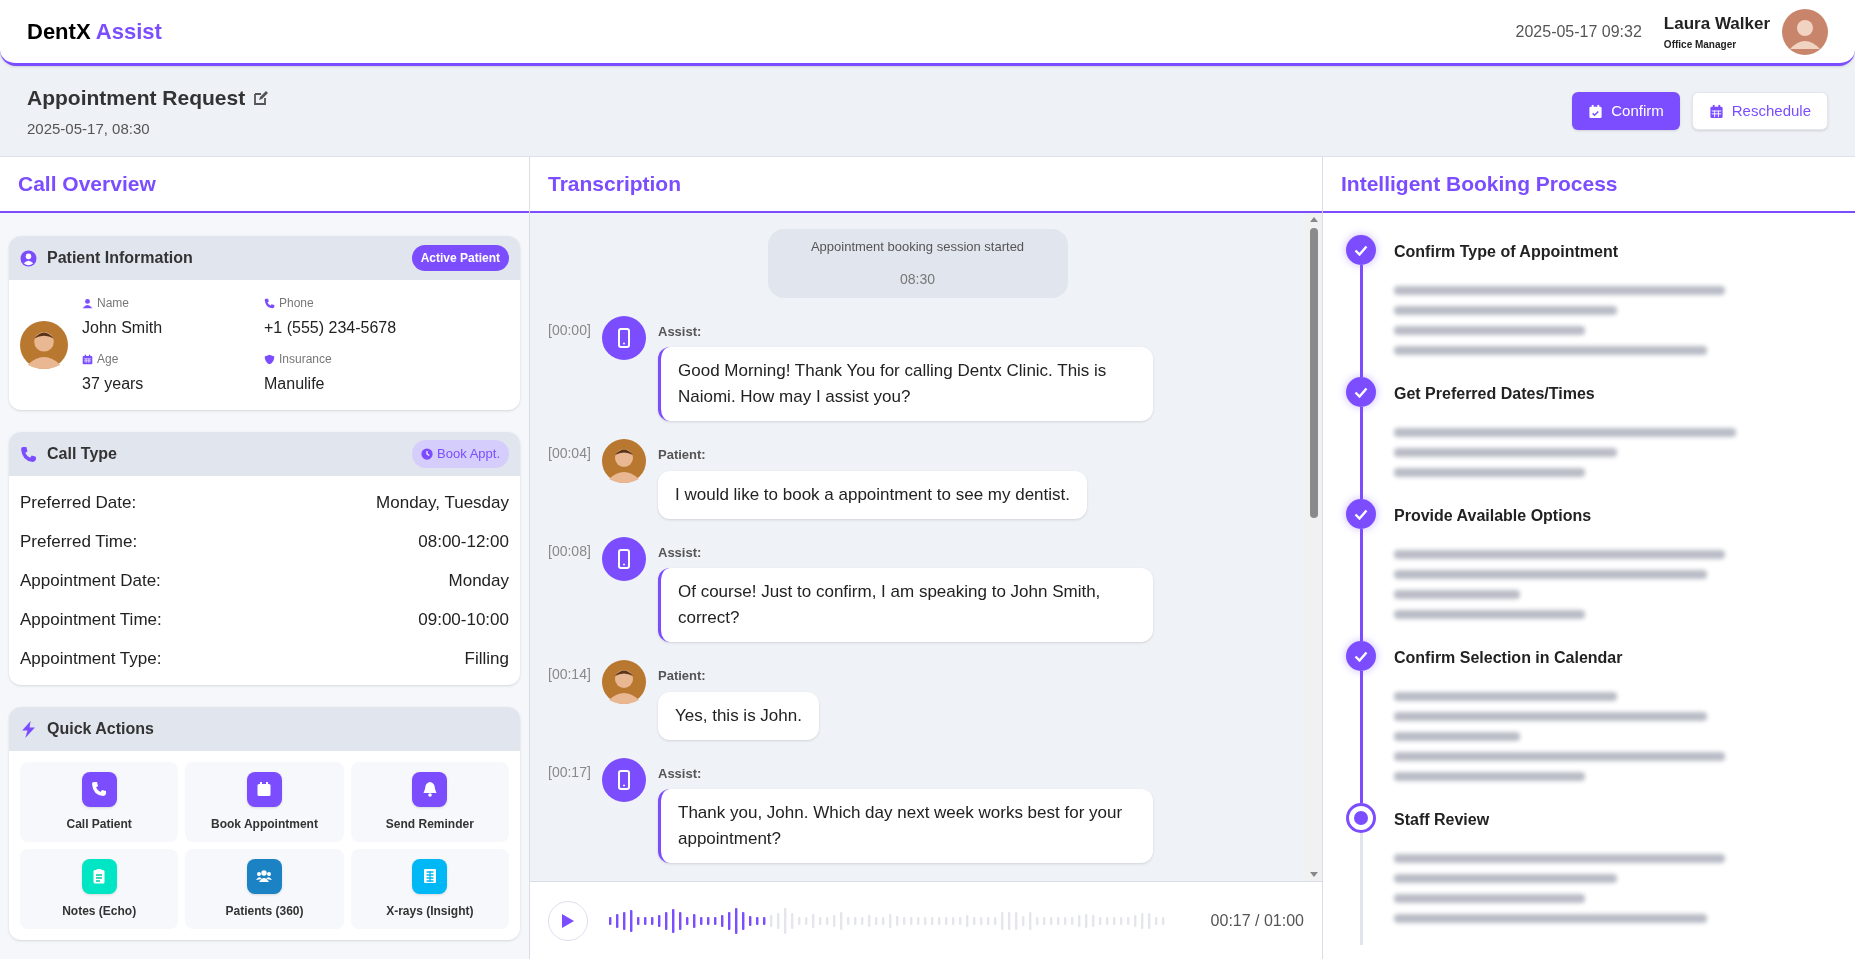 This screenshot has width=1855, height=959. What do you see at coordinates (460, 258) in the screenshot?
I see `status-badge: Active Patient` at bounding box center [460, 258].